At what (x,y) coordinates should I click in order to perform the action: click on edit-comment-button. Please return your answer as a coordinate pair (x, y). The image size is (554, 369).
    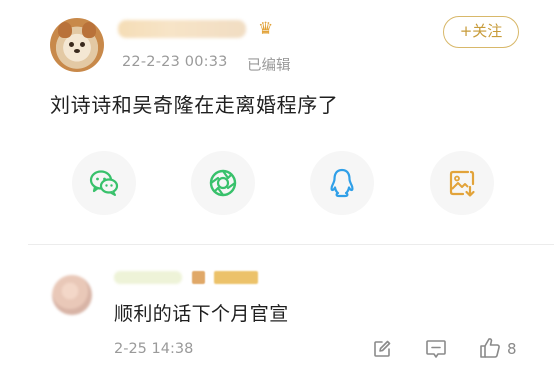
    Looking at the image, I should click on (382, 349).